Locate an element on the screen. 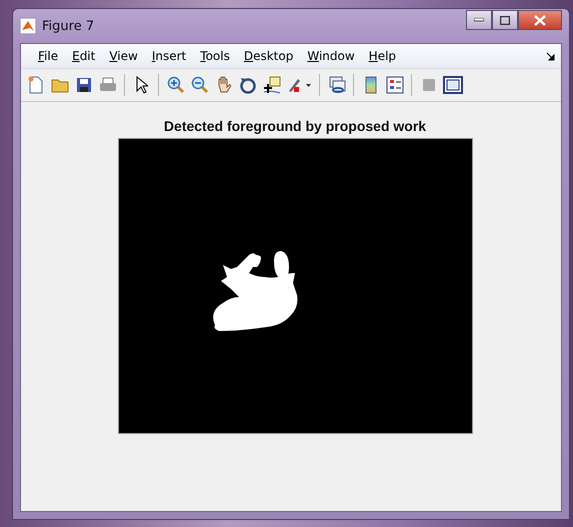 Image resolution: width=573 pixels, height=527 pixels. menu-item: Desktop is located at coordinates (268, 56).